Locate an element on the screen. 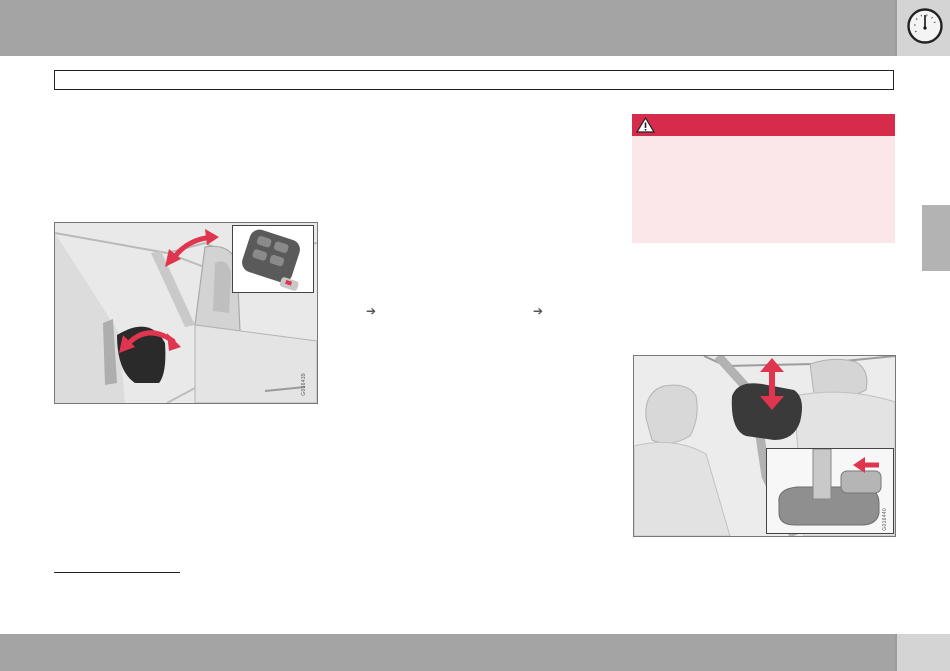 The height and width of the screenshot is (671, 950). figure-code: G016440 is located at coordinates (885, 519).